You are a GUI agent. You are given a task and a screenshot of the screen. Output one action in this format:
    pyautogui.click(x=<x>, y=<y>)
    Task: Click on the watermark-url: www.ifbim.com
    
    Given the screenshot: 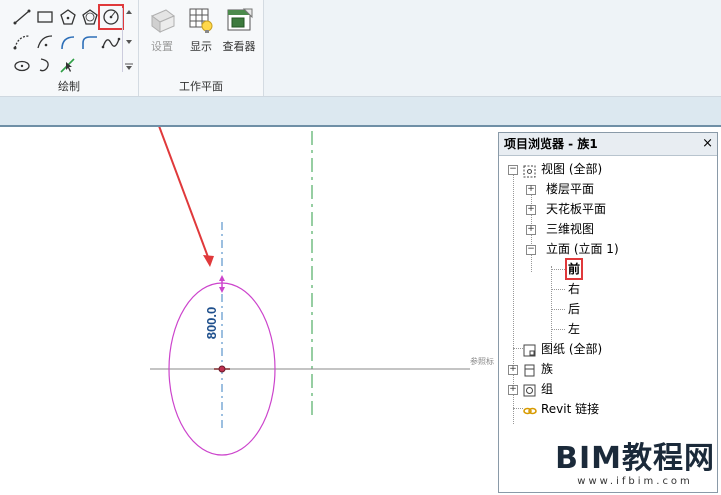 What is the action you would take?
    pyautogui.click(x=635, y=481)
    